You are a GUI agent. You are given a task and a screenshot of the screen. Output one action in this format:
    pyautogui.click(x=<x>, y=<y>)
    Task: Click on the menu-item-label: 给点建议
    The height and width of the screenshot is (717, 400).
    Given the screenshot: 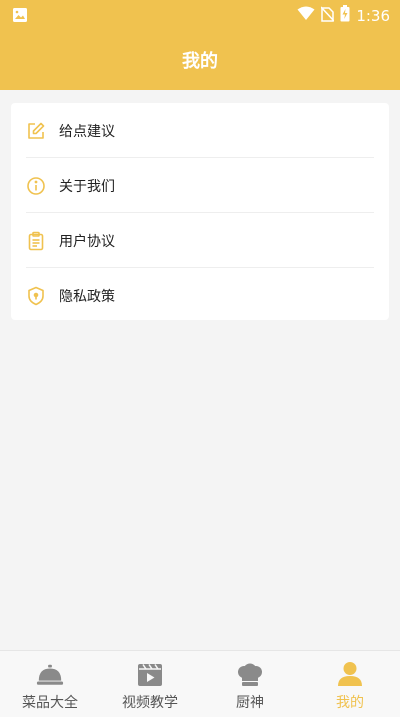 What is the action you would take?
    pyautogui.click(x=87, y=131)
    